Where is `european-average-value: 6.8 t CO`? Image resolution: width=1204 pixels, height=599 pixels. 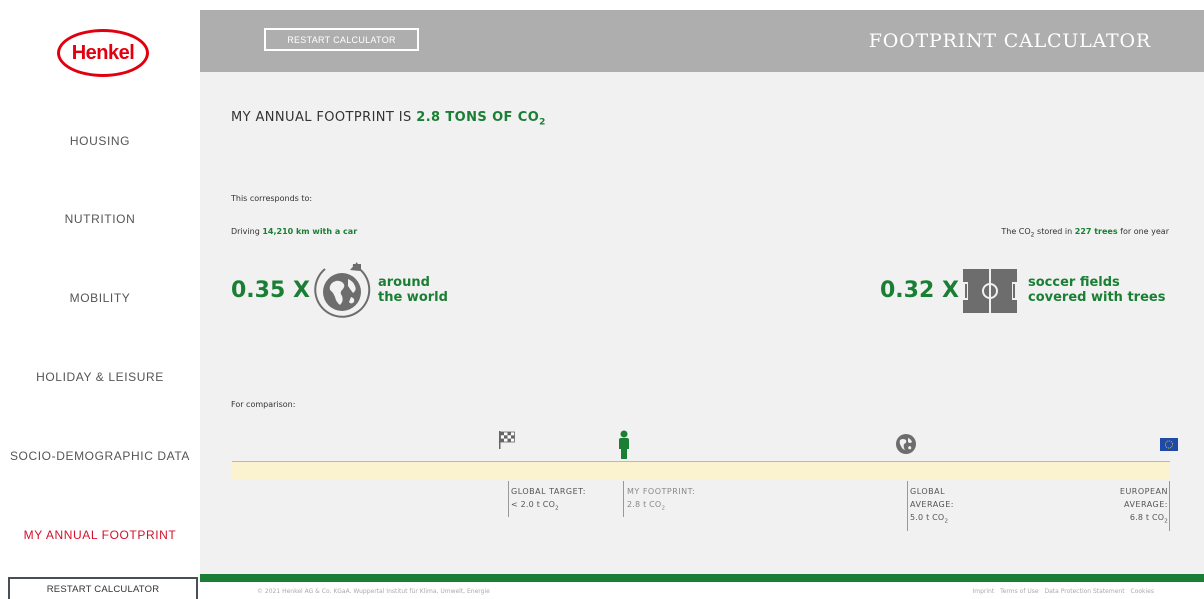 european-average-value: 6.8 t CO is located at coordinates (1147, 517).